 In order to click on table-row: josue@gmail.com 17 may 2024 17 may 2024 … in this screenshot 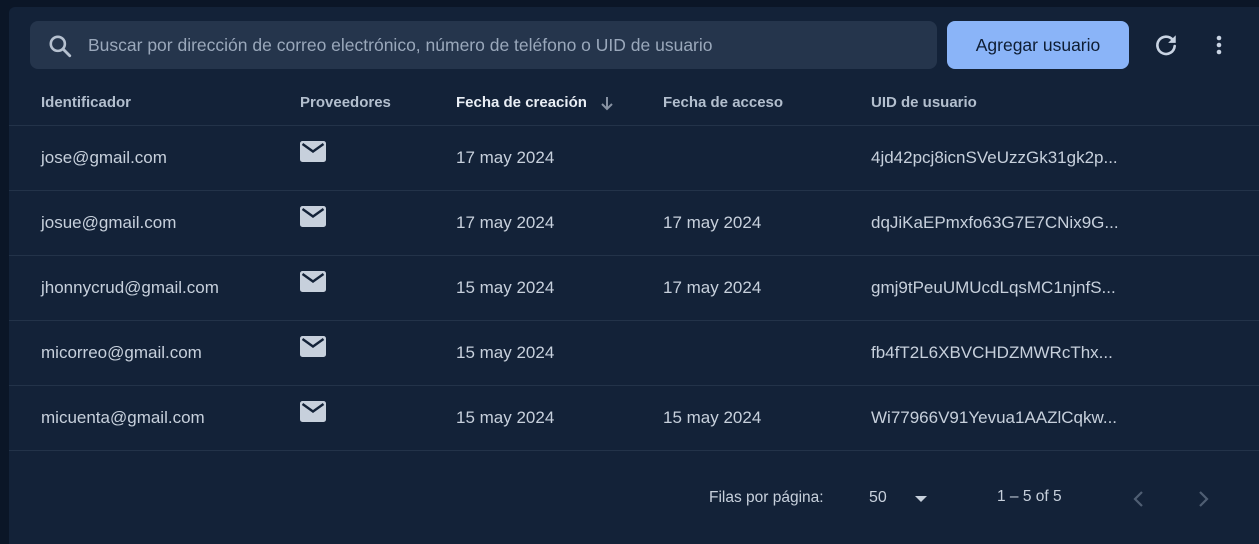, I will do `click(634, 223)`.